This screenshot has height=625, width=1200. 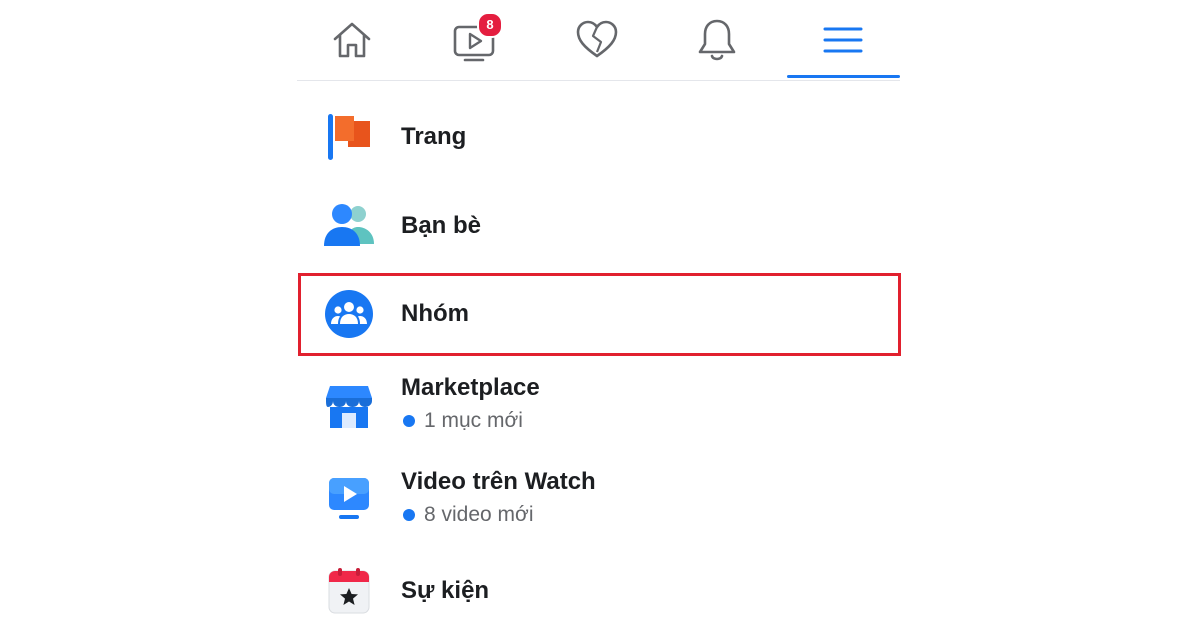 What do you see at coordinates (445, 590) in the screenshot?
I see `menu-item-label: Sự kiện` at bounding box center [445, 590].